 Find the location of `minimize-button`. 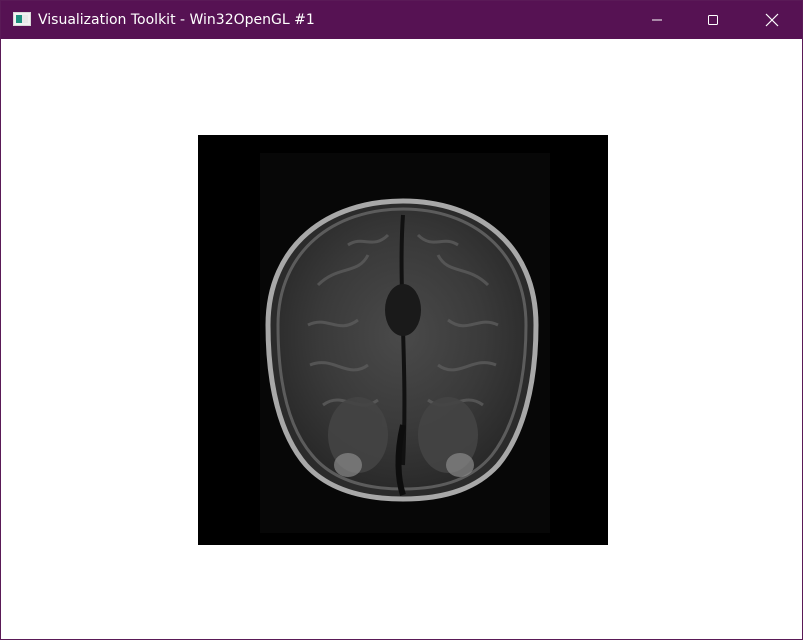

minimize-button is located at coordinates (657, 20).